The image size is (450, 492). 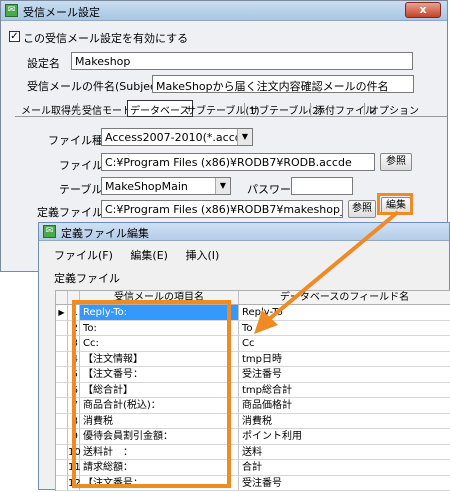 I want to click on definition-file-section-label: 定義ファイル, so click(x=87, y=278).